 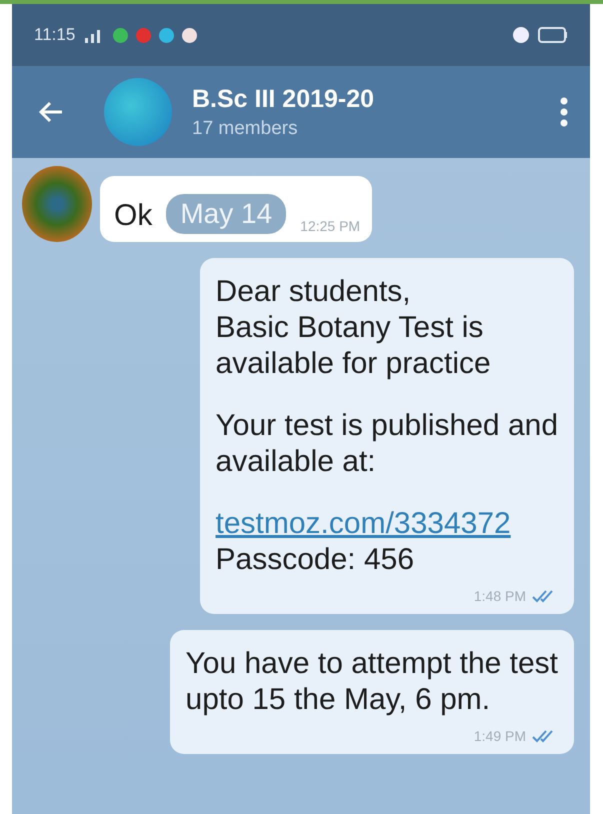 I want to click on back-arrow-icon, so click(x=51, y=112).